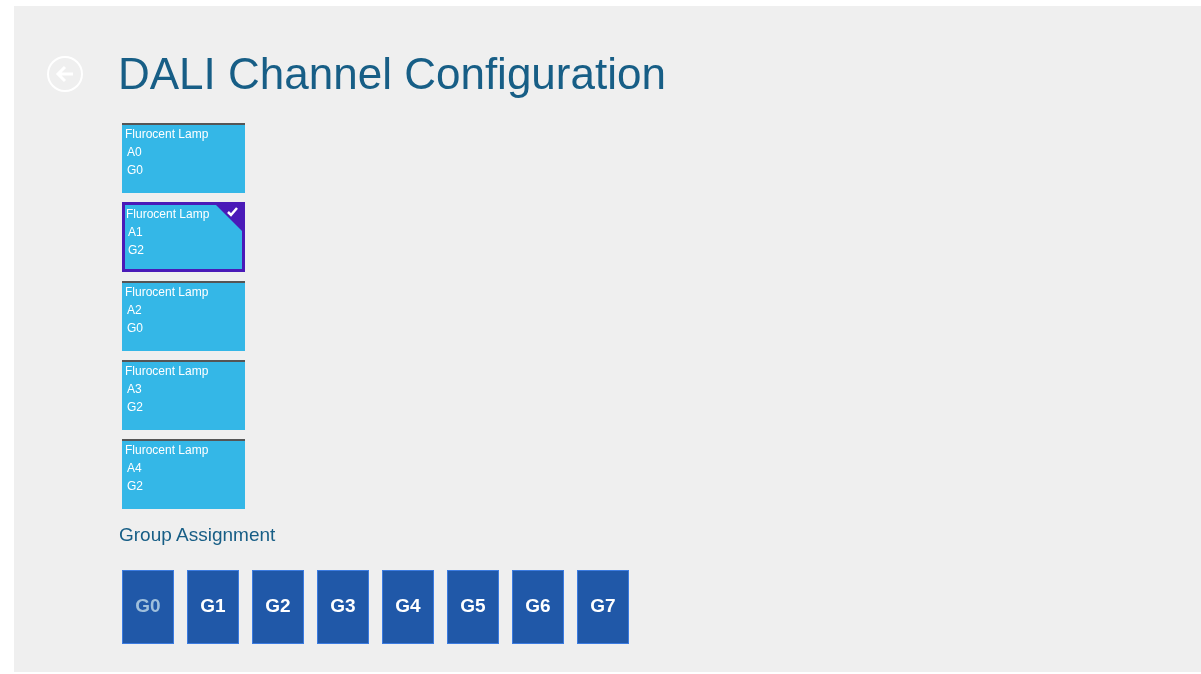 The width and height of the screenshot is (1201, 674). I want to click on group-button: G7, so click(603, 606).